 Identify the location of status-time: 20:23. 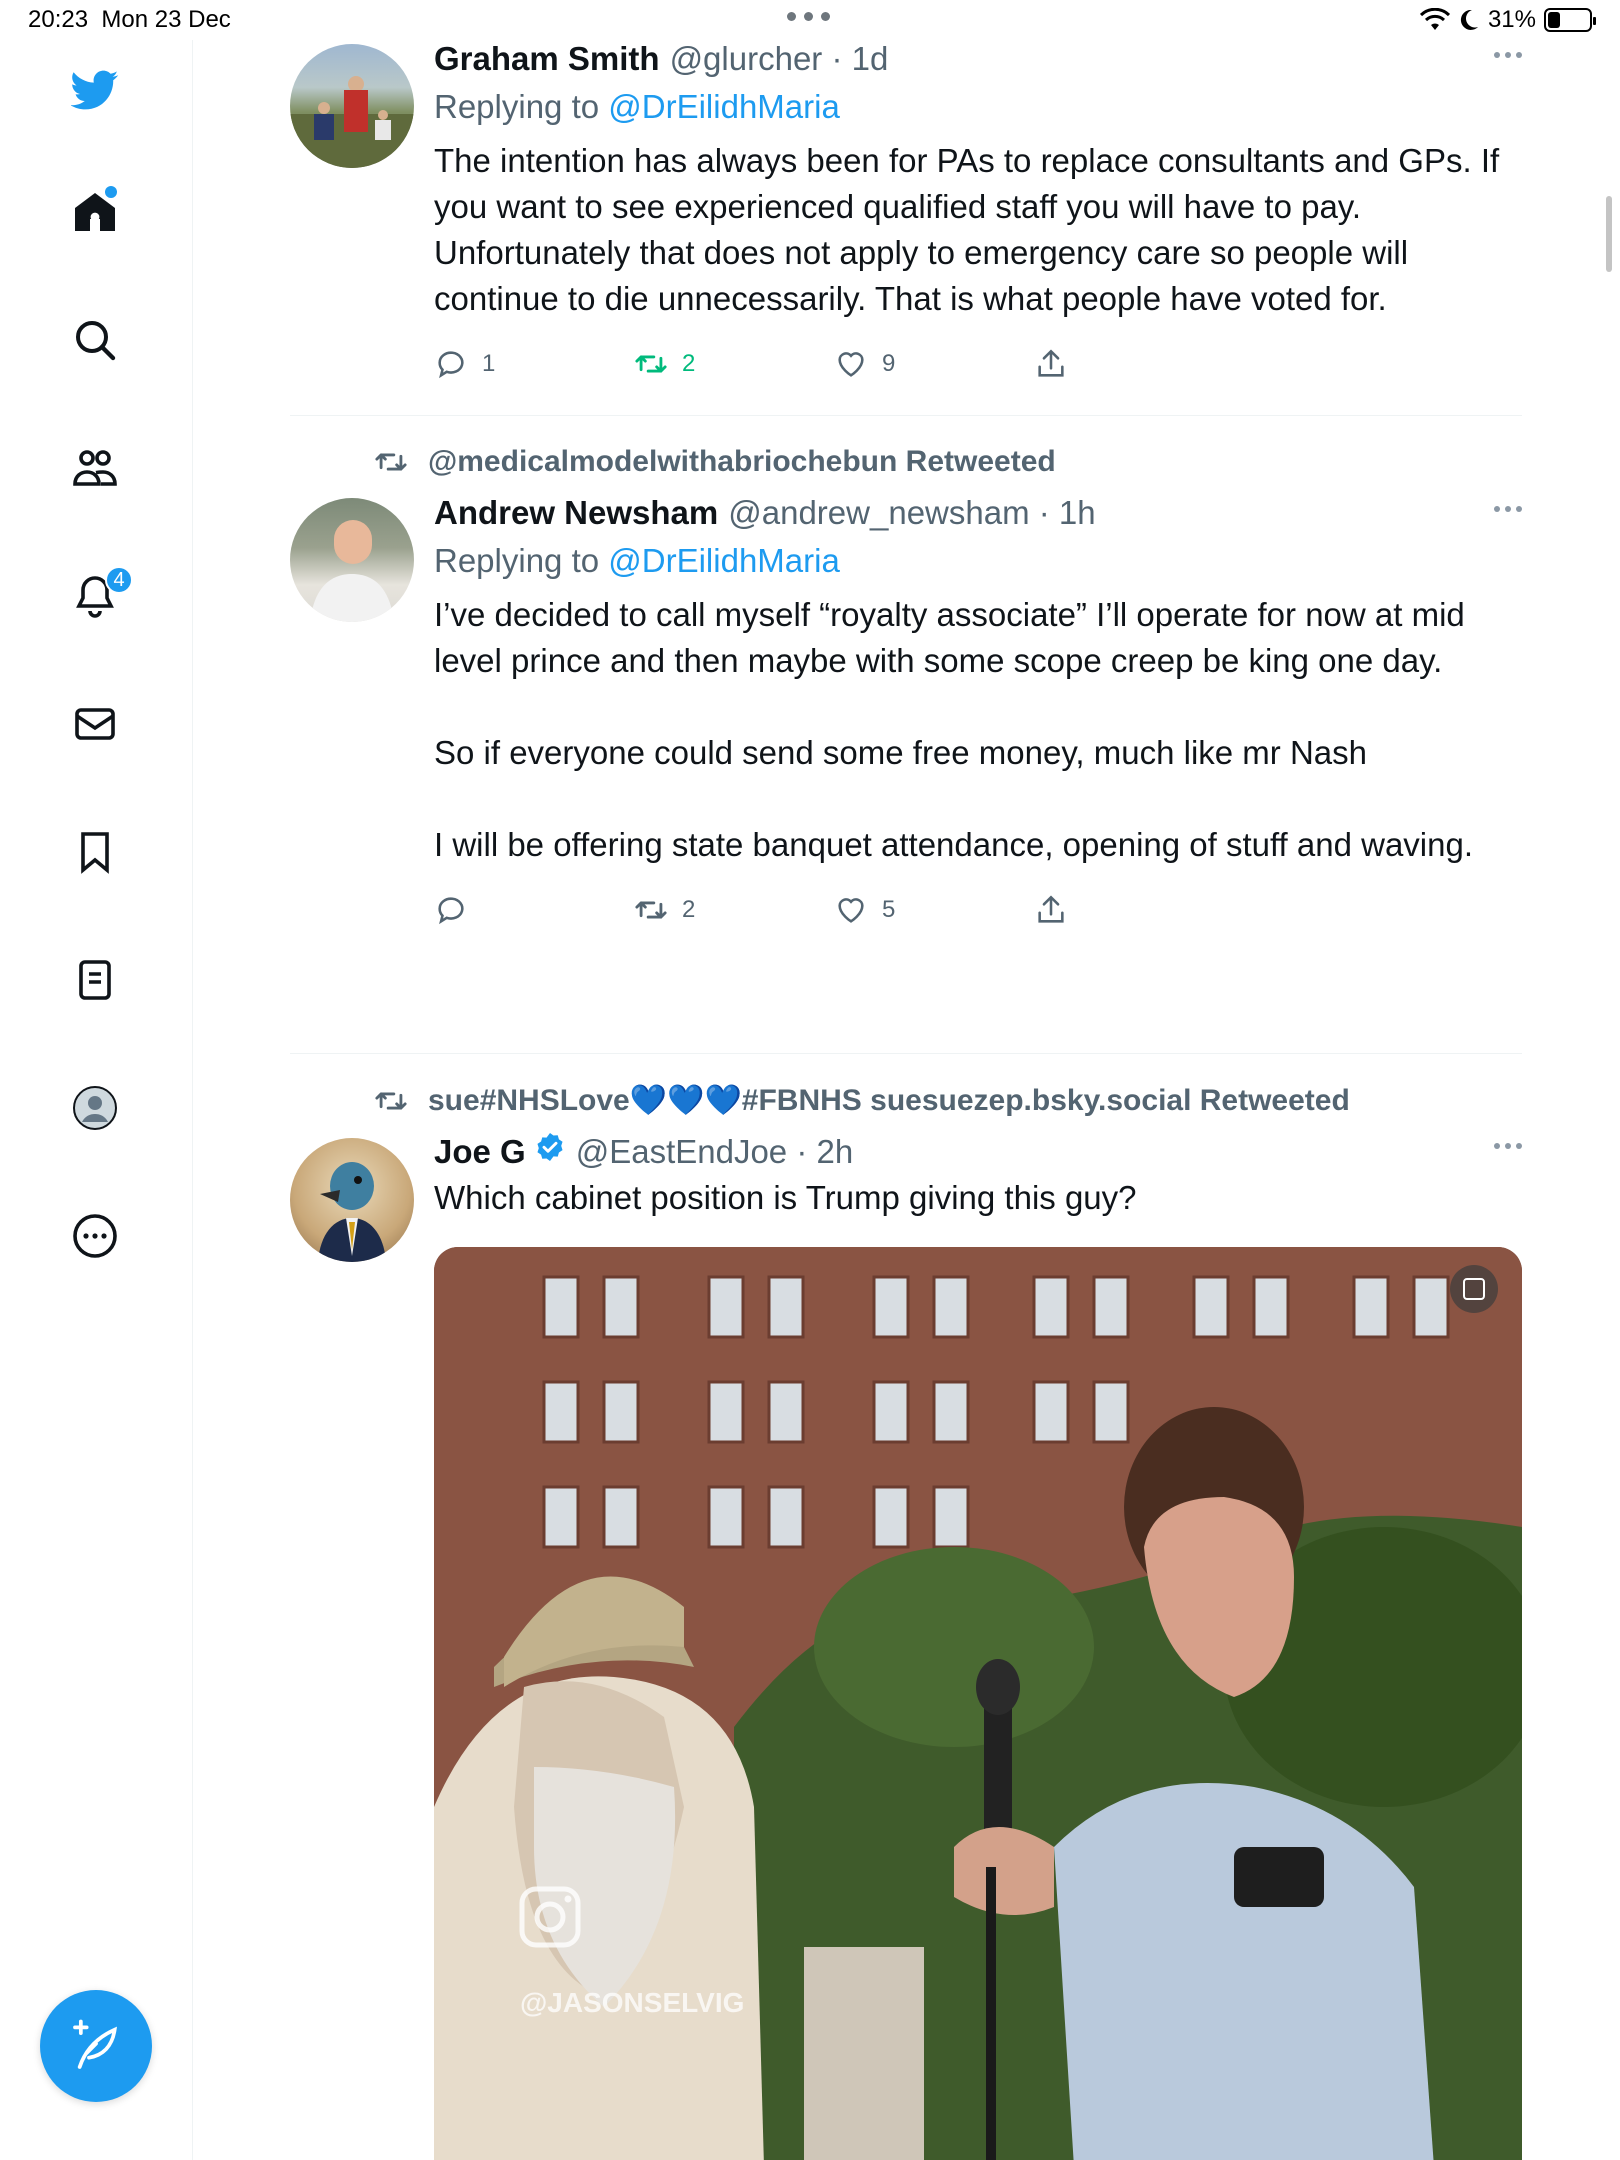
(58, 19).